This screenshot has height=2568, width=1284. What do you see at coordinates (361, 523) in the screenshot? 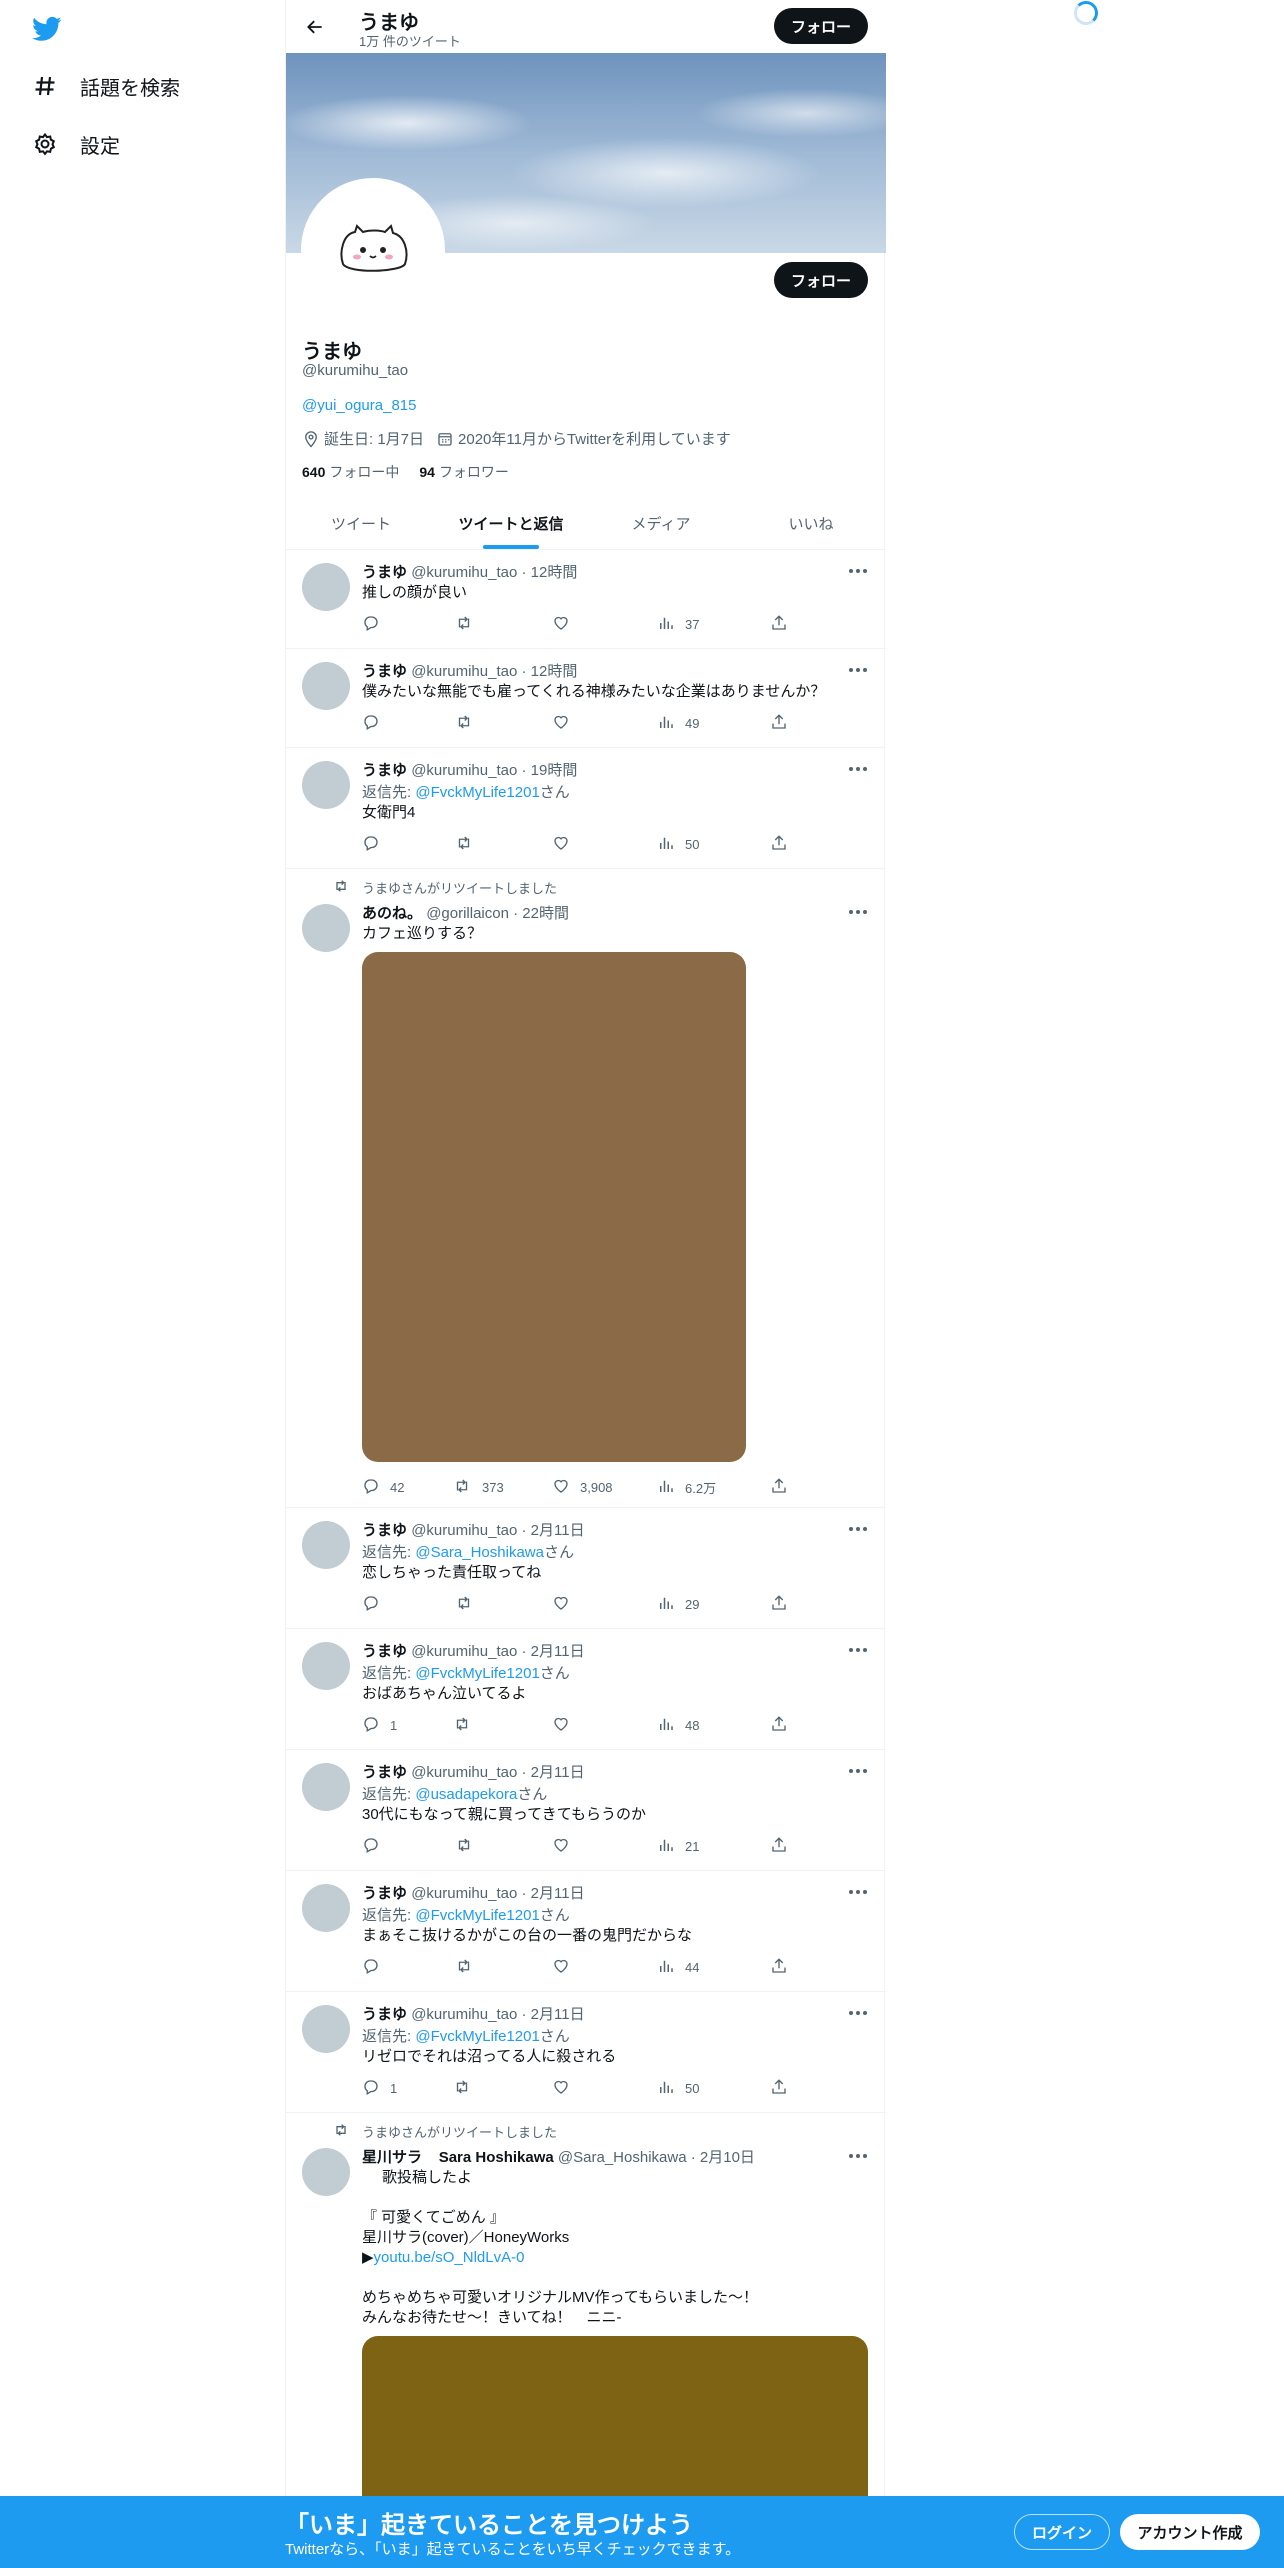
I see `tab-tweets: ツイート` at bounding box center [361, 523].